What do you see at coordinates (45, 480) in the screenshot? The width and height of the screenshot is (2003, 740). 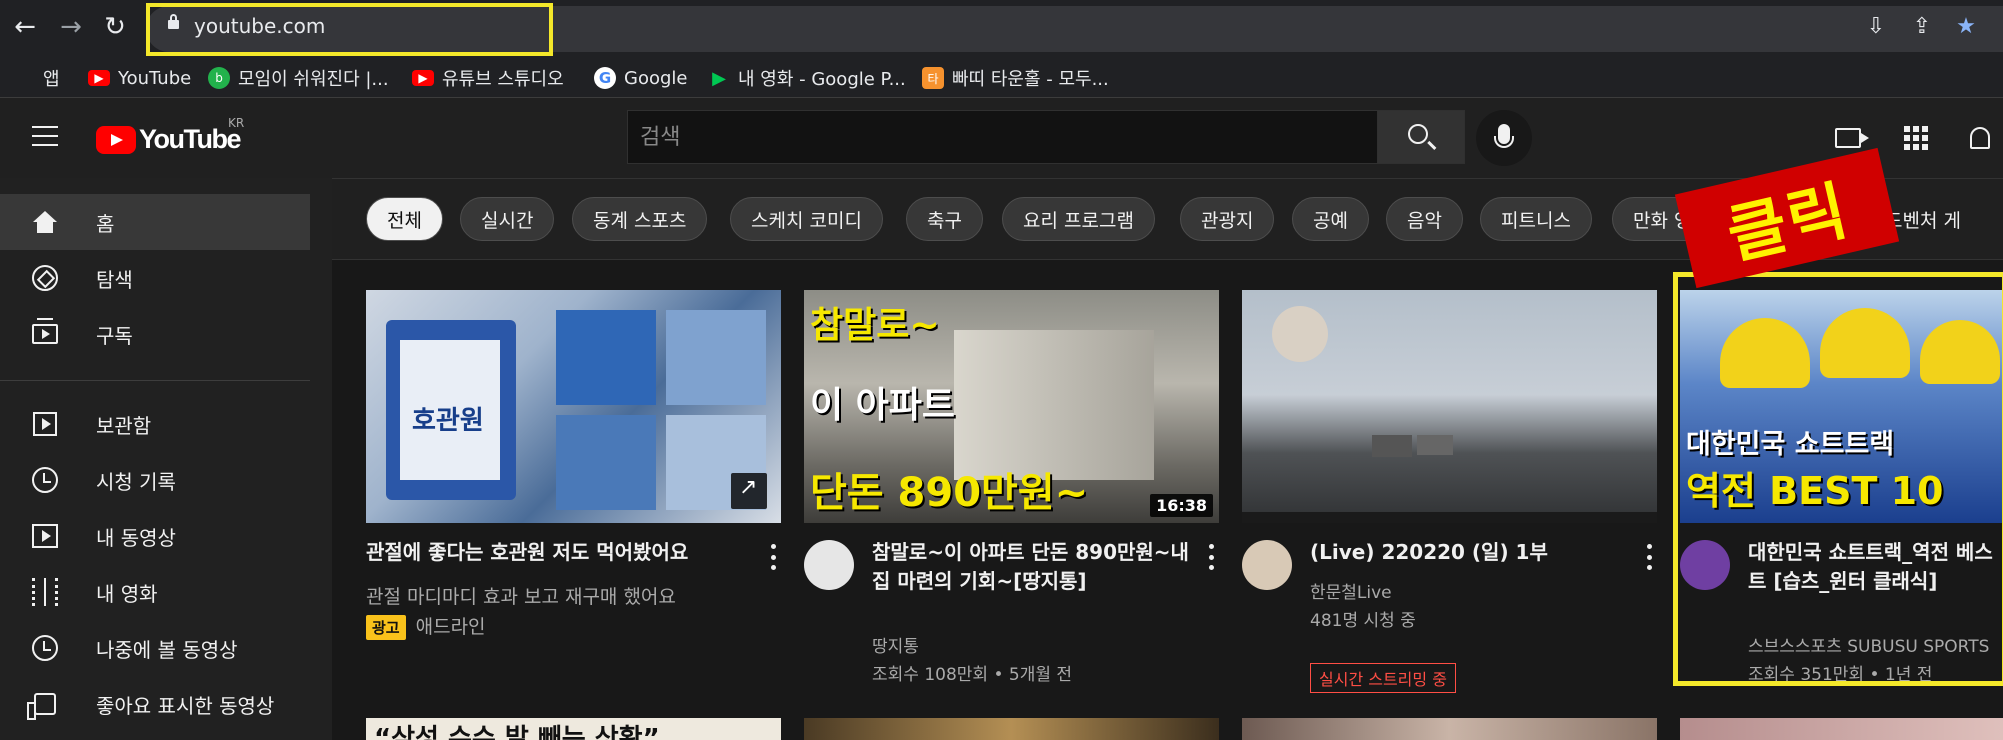 I see `history-icon` at bounding box center [45, 480].